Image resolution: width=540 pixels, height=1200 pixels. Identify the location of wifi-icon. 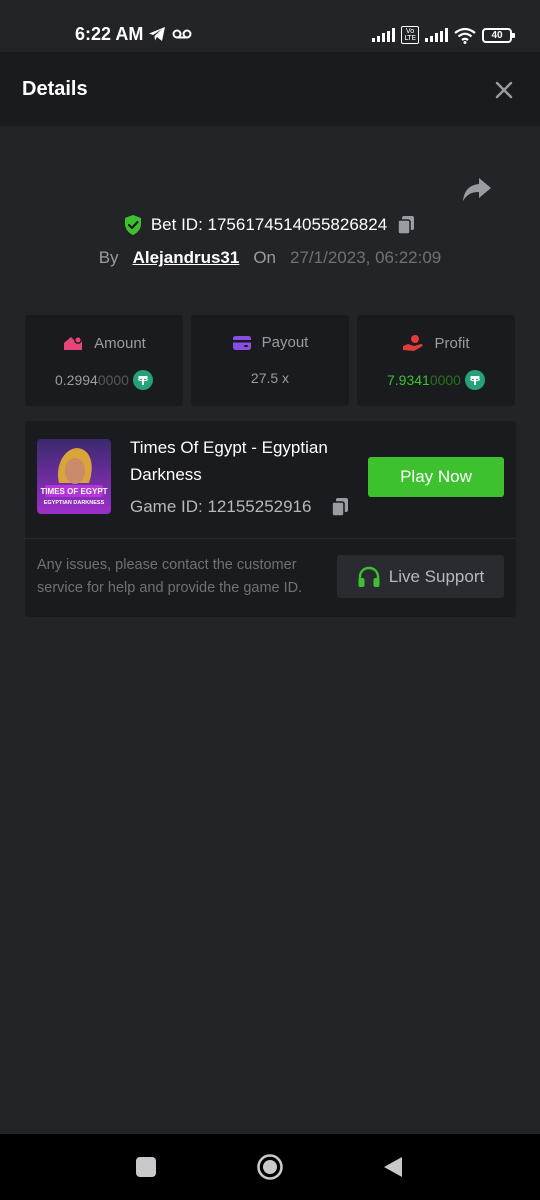
(465, 35).